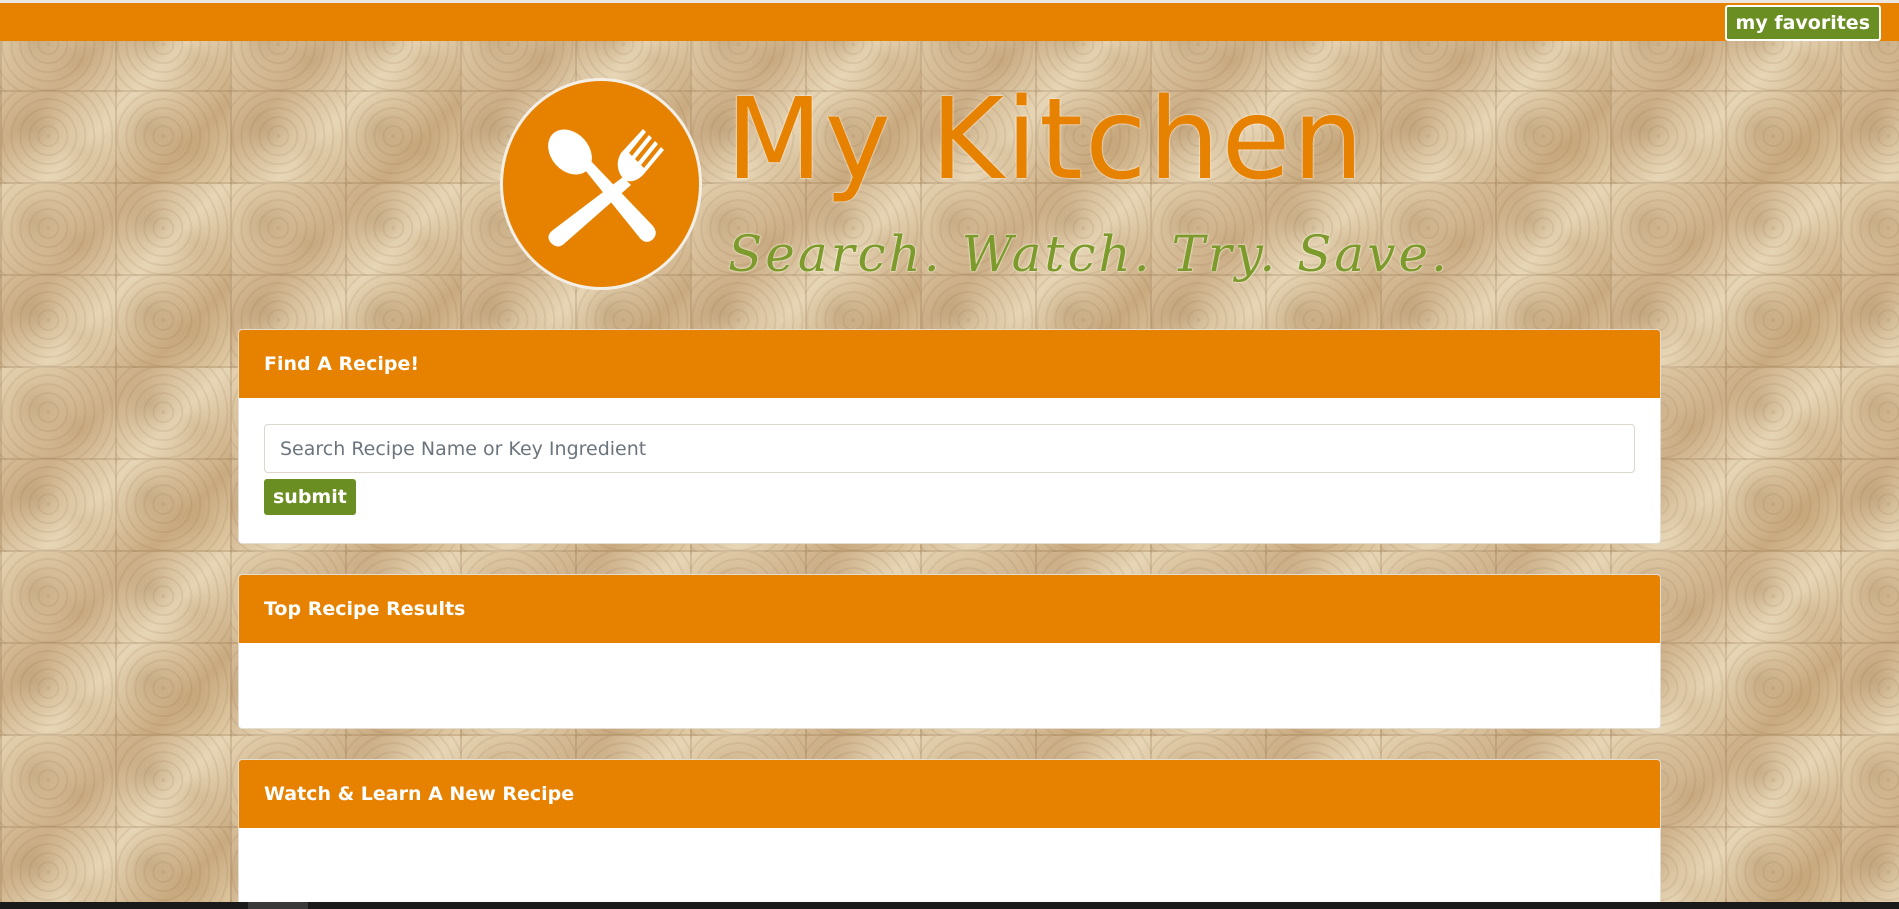  I want to click on top-recipe-results-body, so click(949, 656).